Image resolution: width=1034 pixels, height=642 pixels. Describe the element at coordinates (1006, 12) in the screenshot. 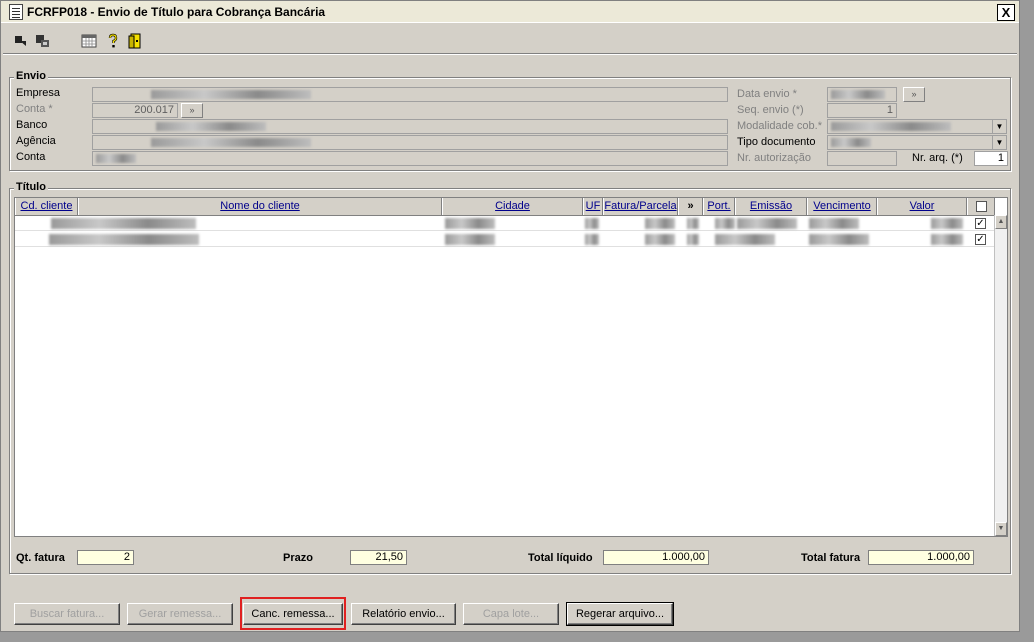

I see `close-button: X` at that location.